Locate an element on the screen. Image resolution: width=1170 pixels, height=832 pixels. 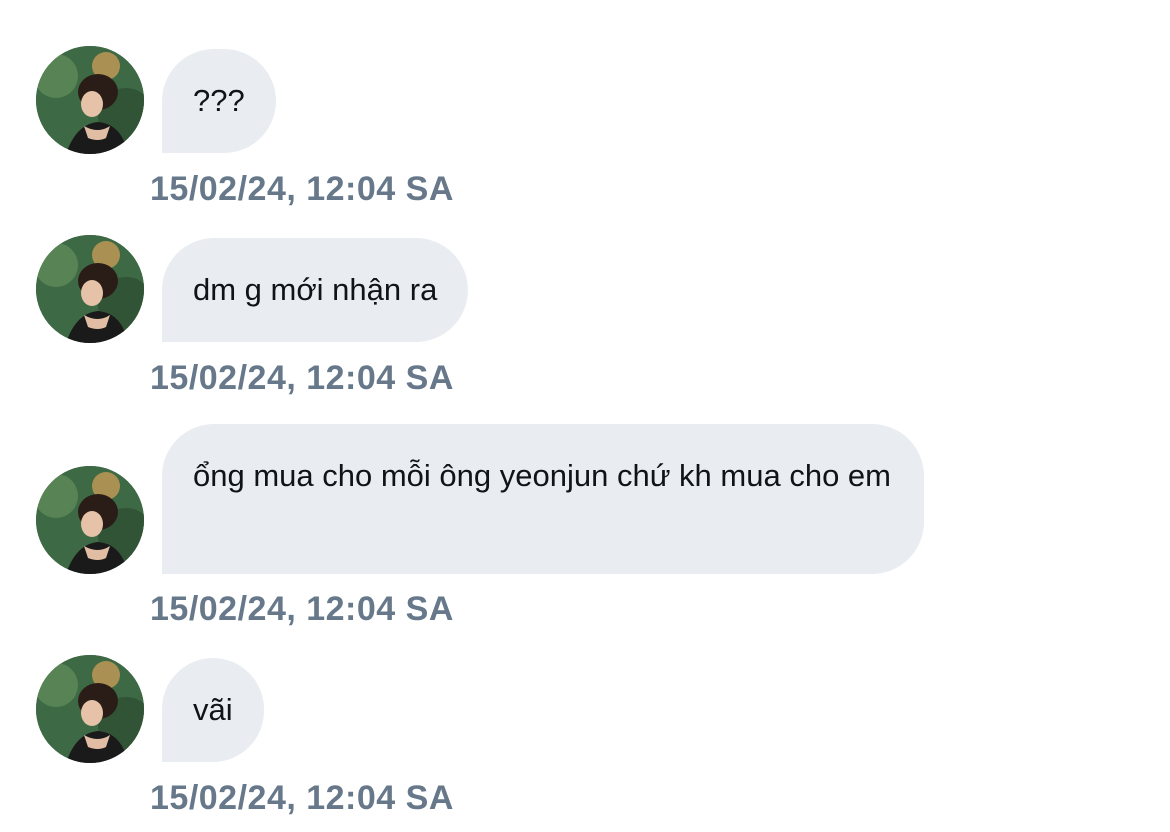
message-bubble: vãi is located at coordinates (213, 710).